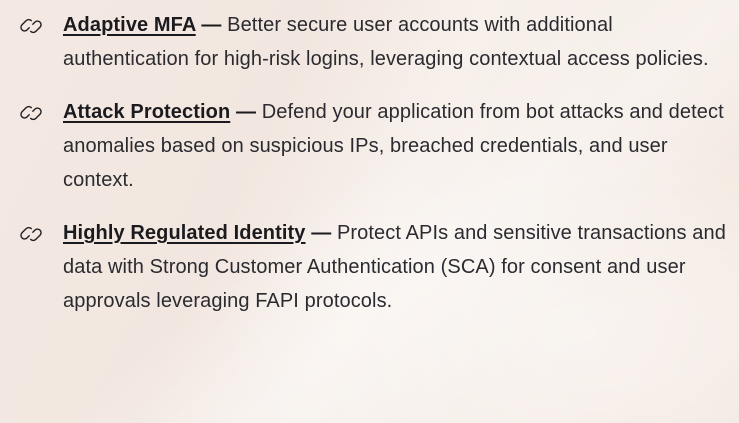  Describe the element at coordinates (184, 233) in the screenshot. I see `highly-regulated-identity-link: Highly Regulated Identity` at that location.